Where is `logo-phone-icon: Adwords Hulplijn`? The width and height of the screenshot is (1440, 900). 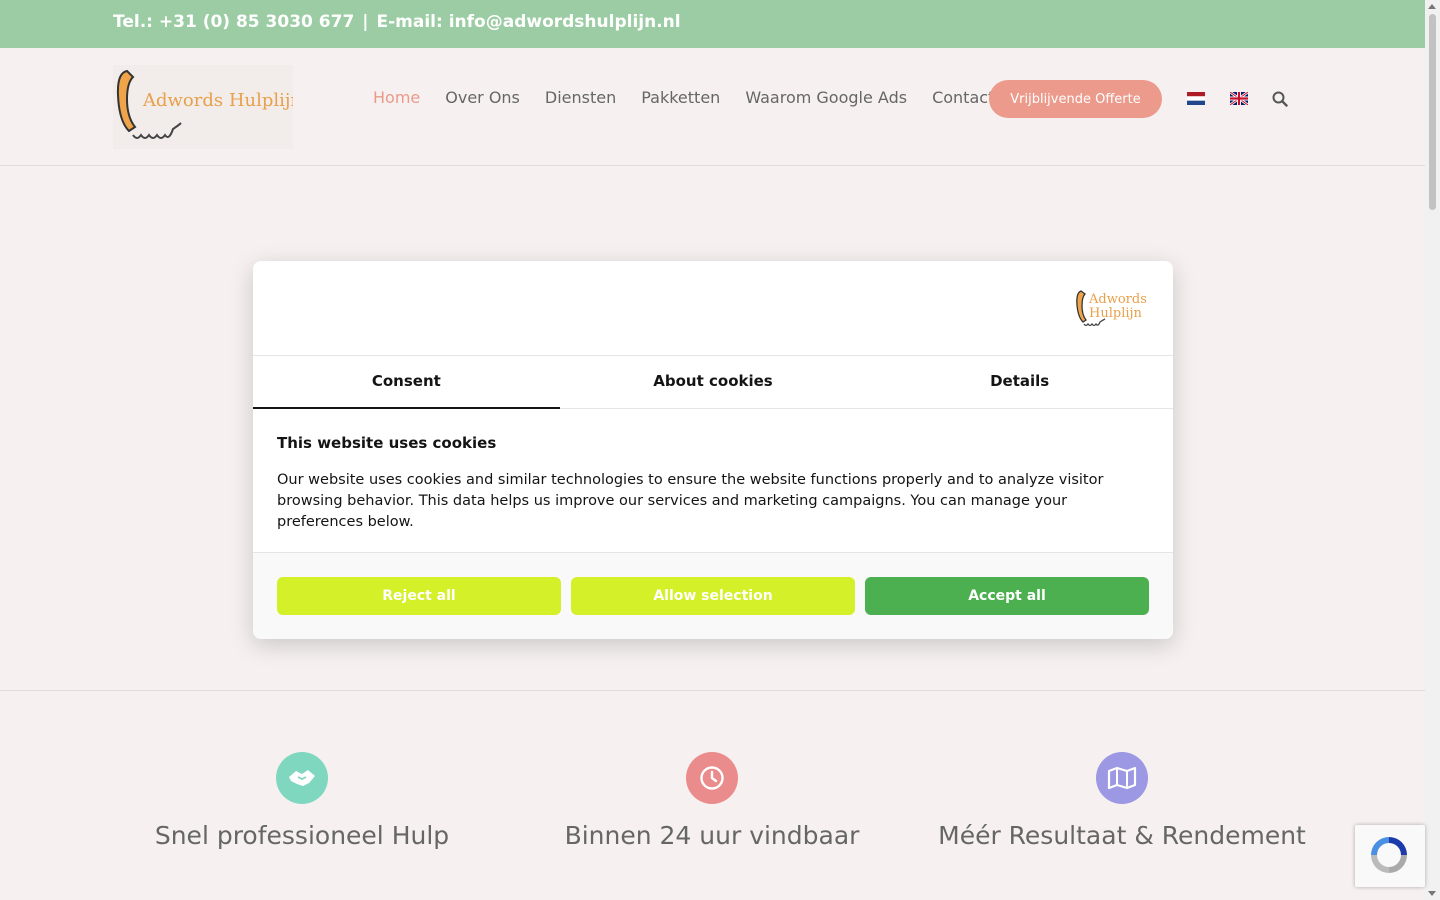 logo-phone-icon: Adwords Hulplijn is located at coordinates (208, 107).